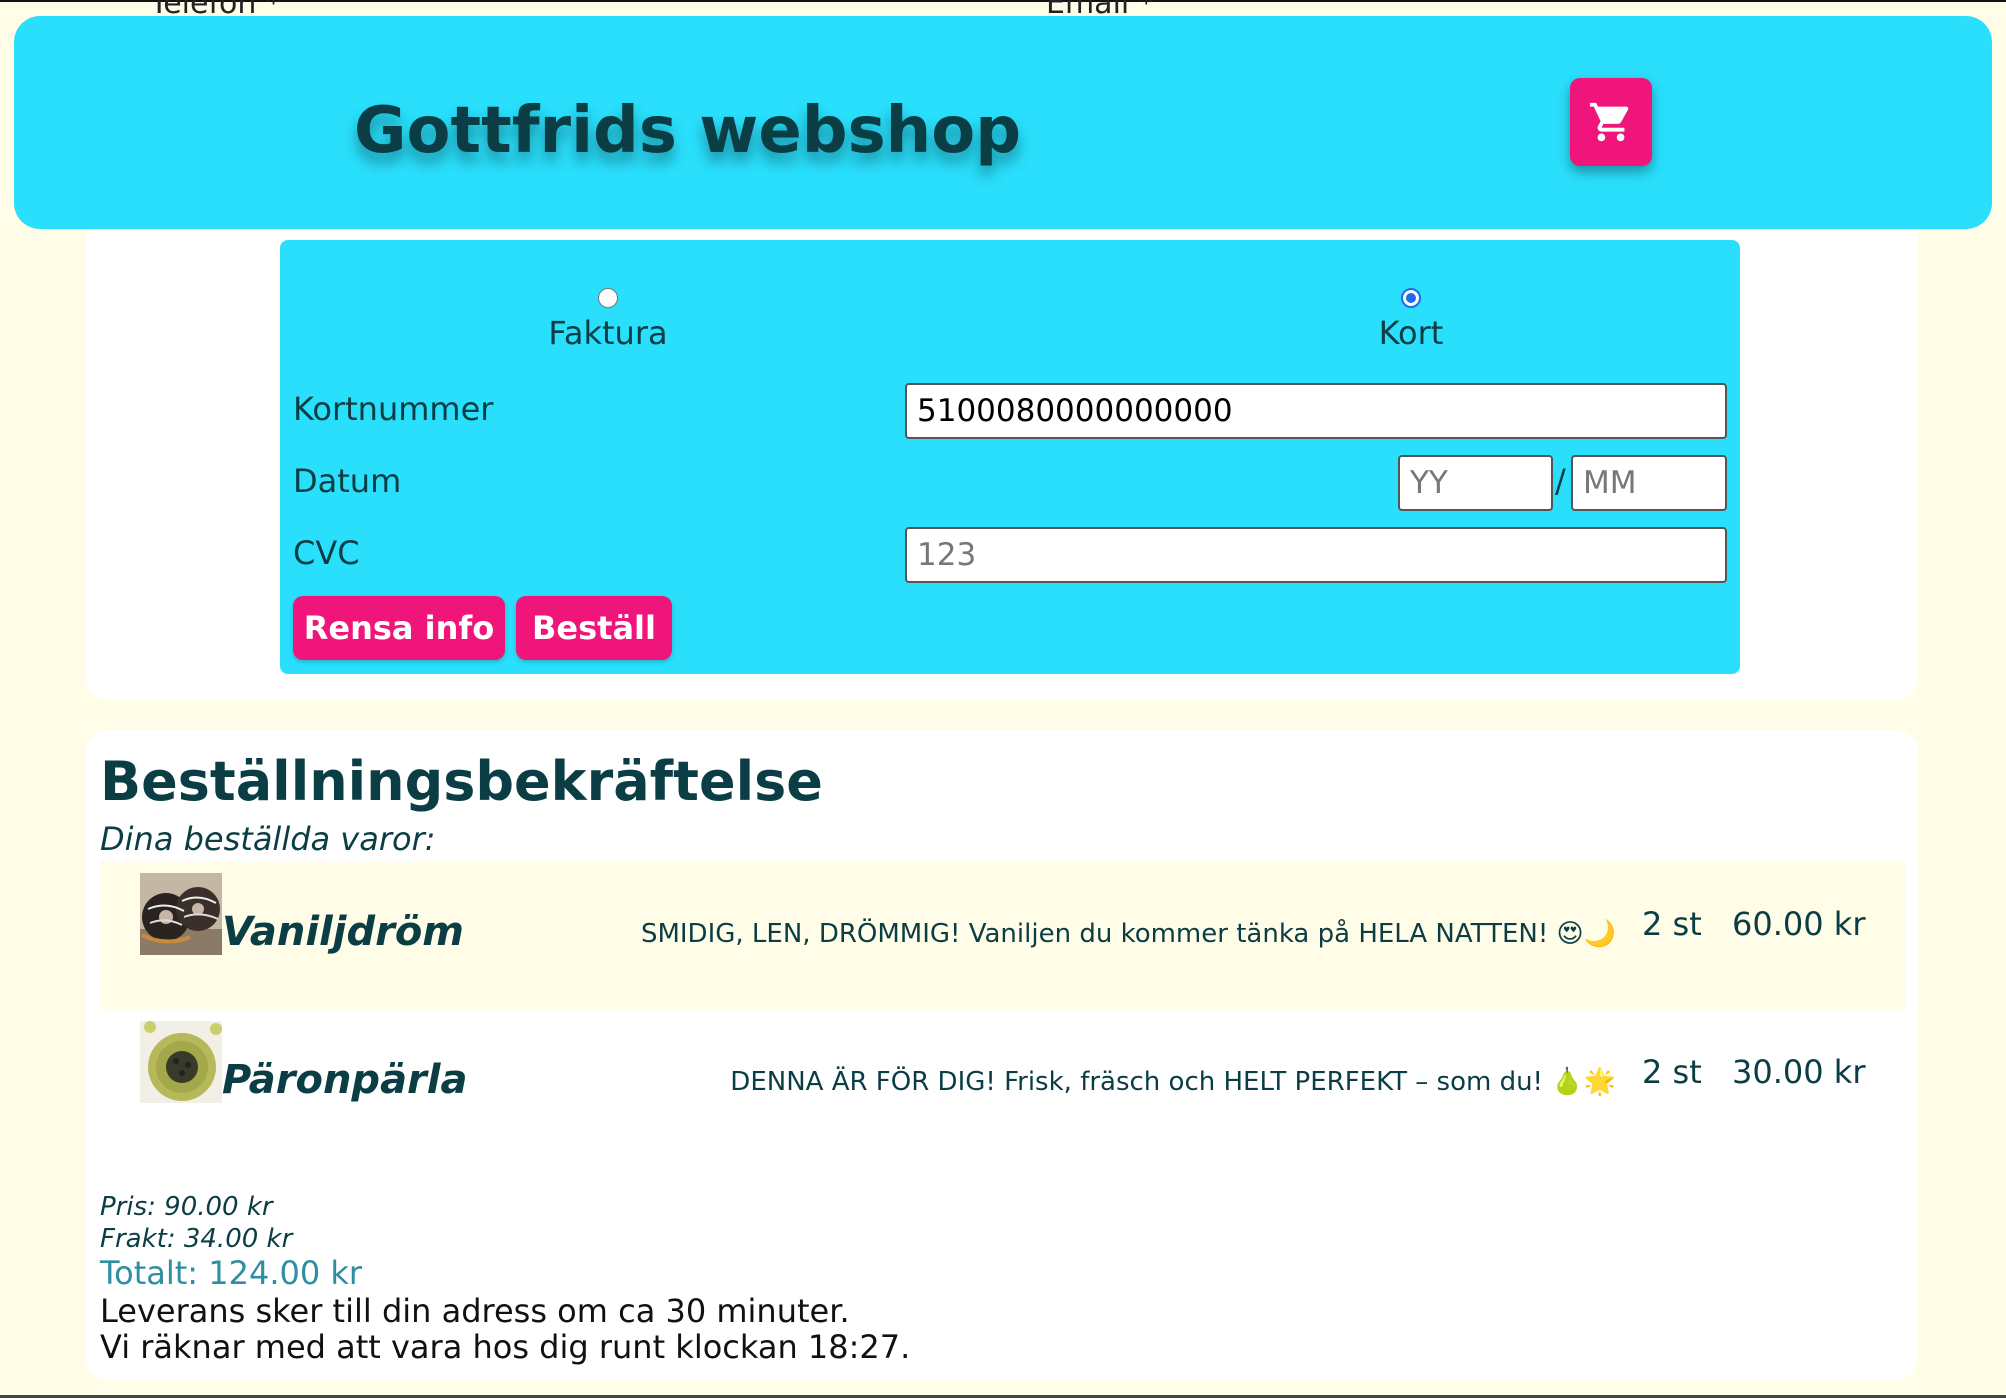 This screenshot has height=1398, width=2006. I want to click on year-input: YY, so click(1475, 483).